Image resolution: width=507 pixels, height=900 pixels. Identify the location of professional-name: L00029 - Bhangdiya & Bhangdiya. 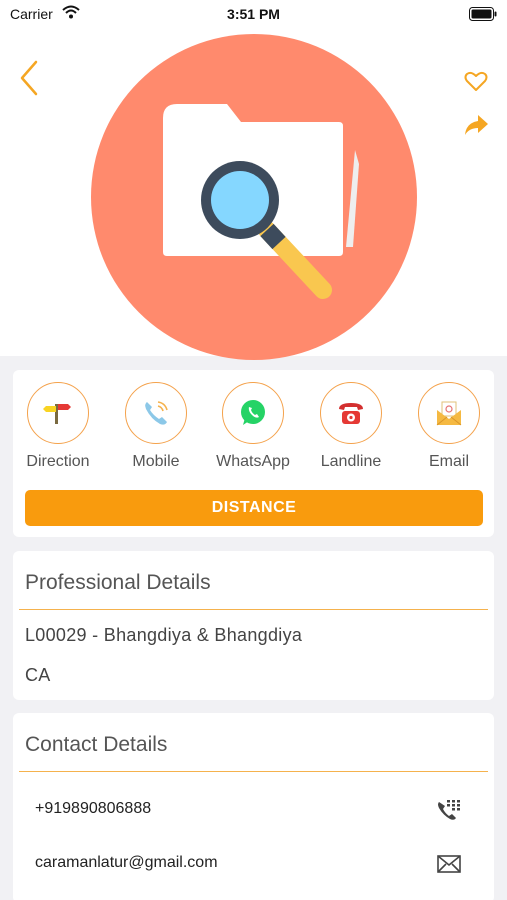
(164, 635).